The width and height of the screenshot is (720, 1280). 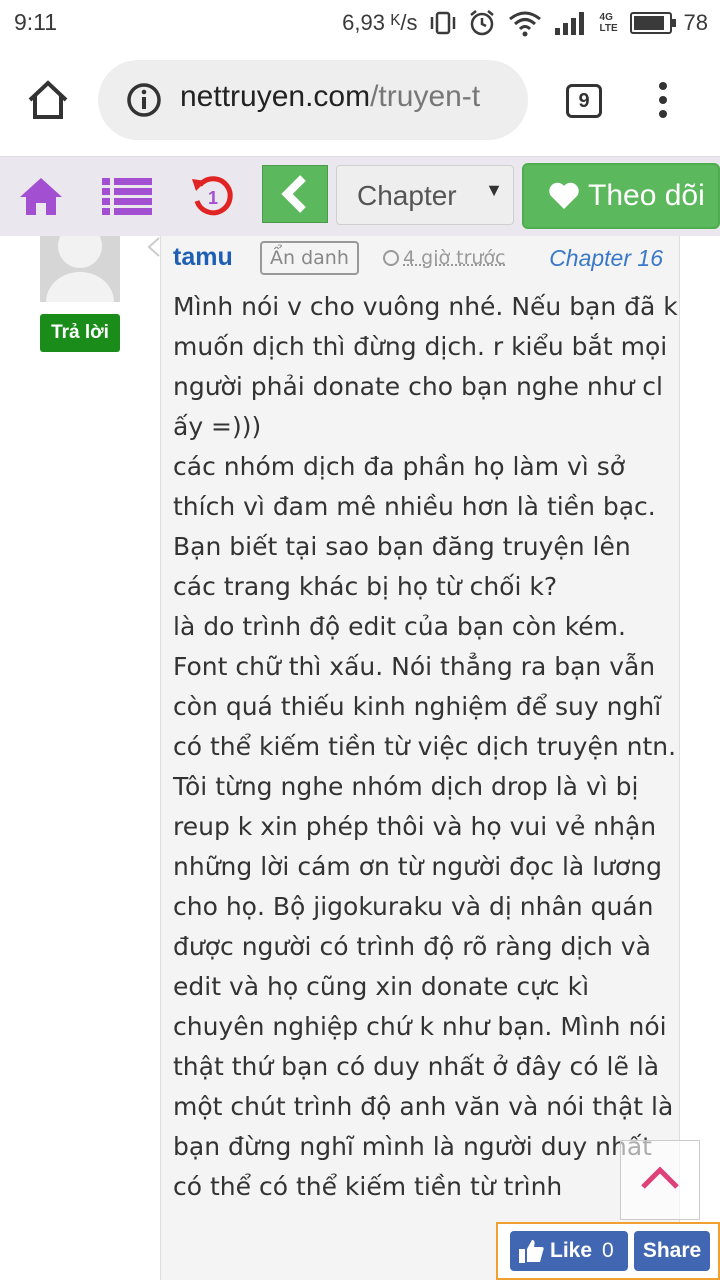 I want to click on follow-button: Theo dõi, so click(x=621, y=196).